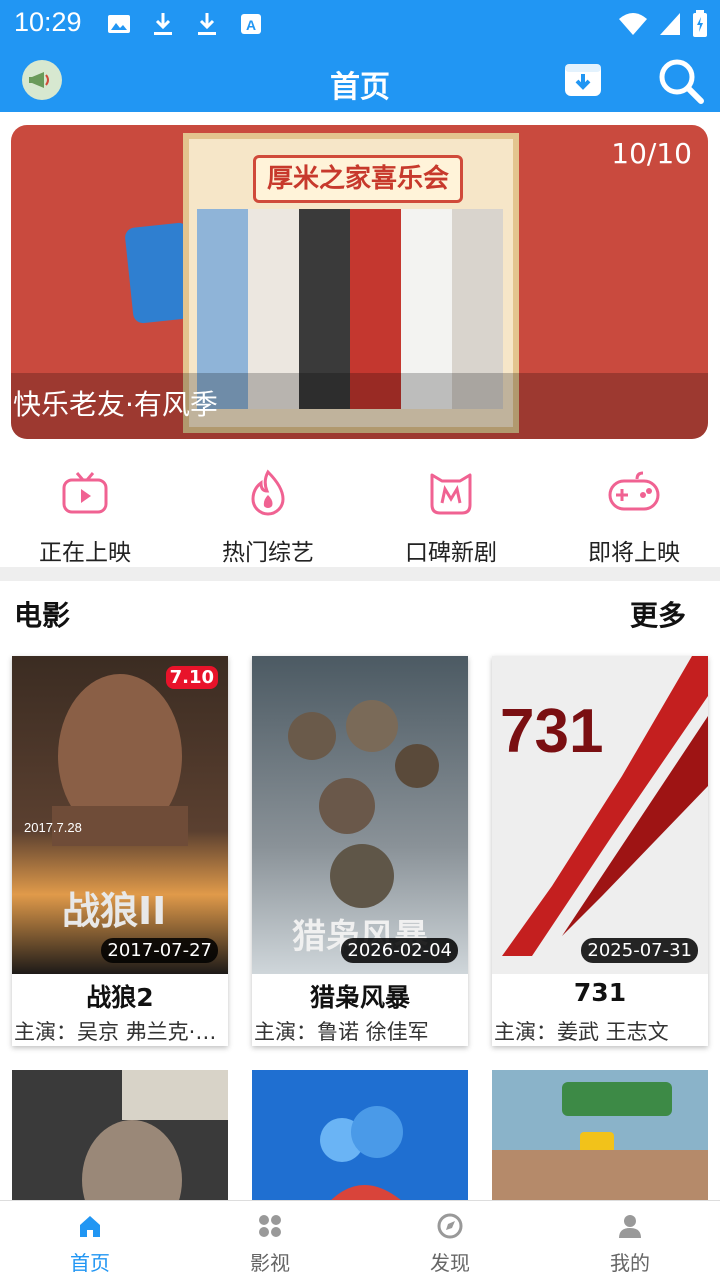 Image resolution: width=720 pixels, height=1280 pixels. Describe the element at coordinates (120, 997) in the screenshot. I see `movie-title: 战狼2` at that location.